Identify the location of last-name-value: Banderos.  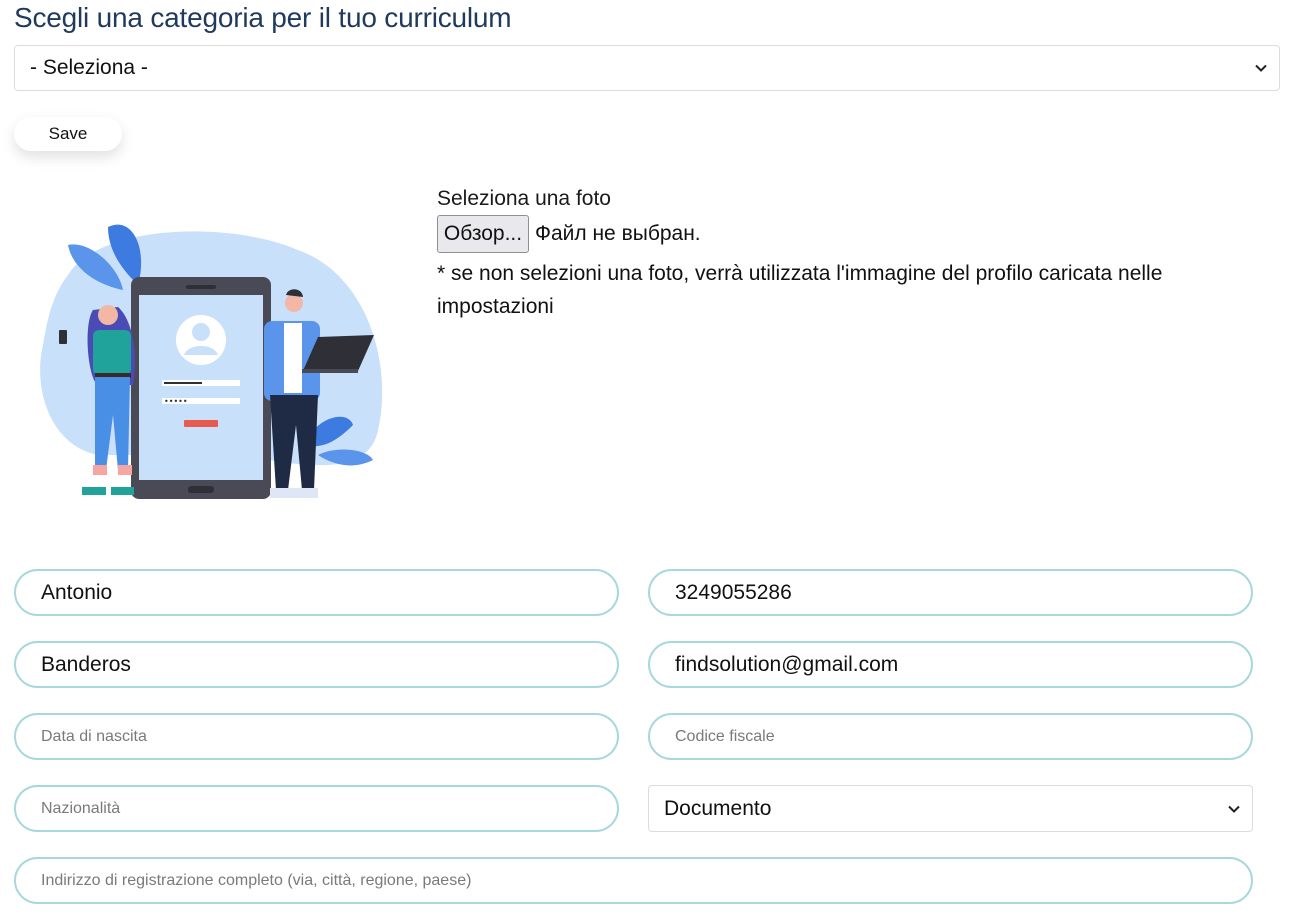
(86, 664).